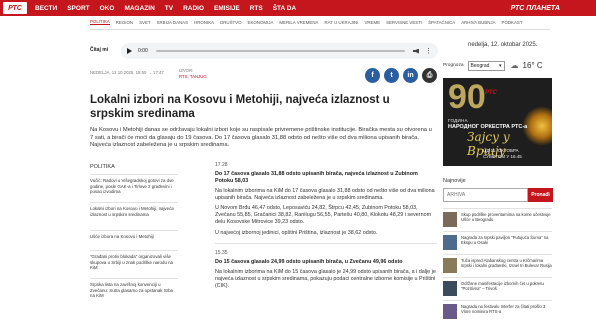 This screenshot has height=332, width=596. I want to click on article-date: NEDELJA, 12.10.2025. 15:50 → 17:47, so click(127, 72).